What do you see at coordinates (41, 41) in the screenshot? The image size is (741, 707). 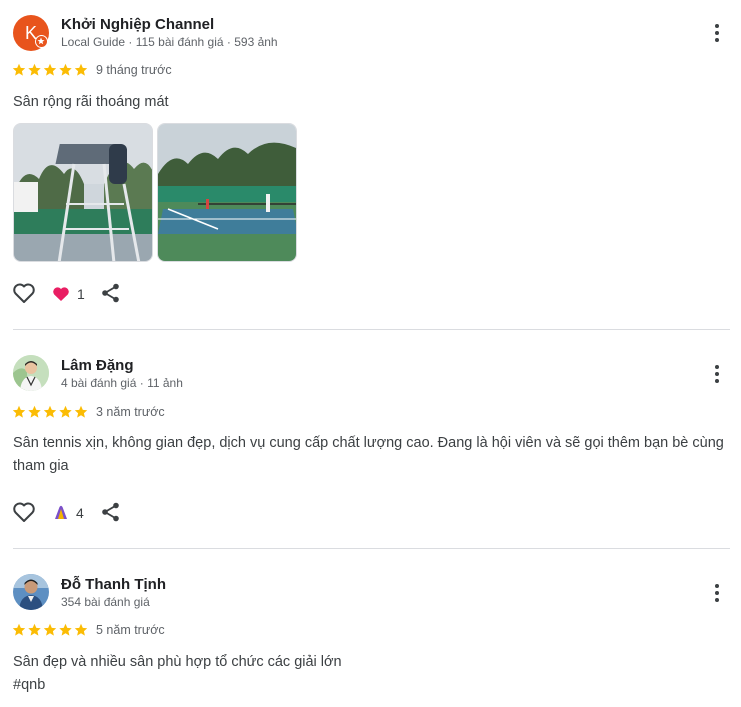 I see `local-guide-badge-icon` at bounding box center [41, 41].